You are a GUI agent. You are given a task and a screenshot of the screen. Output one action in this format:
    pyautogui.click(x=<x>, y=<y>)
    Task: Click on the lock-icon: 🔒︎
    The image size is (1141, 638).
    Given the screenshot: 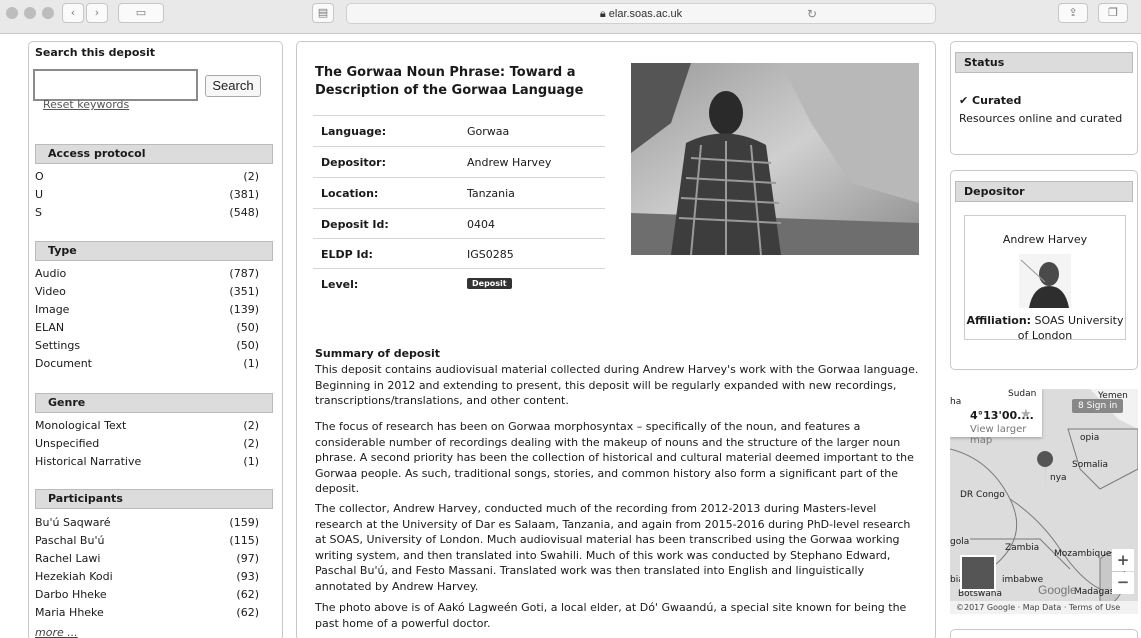 What is the action you would take?
    pyautogui.click(x=604, y=14)
    